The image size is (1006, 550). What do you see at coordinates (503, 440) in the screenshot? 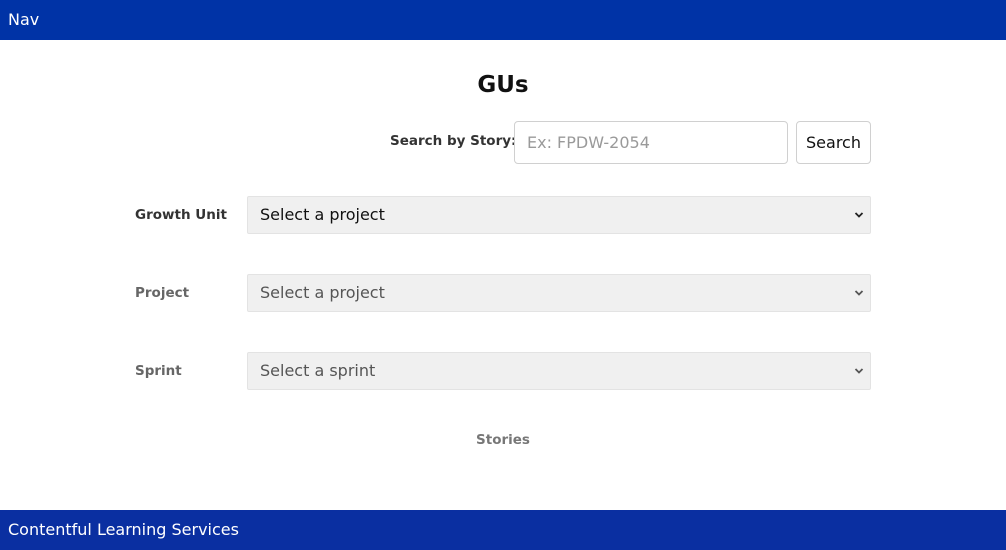
I see `stories-heading: Stories` at bounding box center [503, 440].